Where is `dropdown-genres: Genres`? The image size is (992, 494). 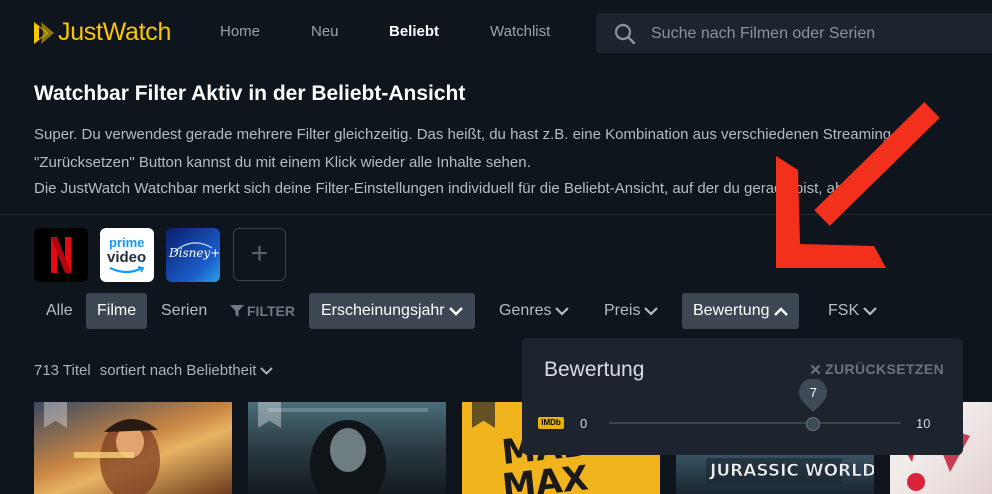
dropdown-genres: Genres is located at coordinates (534, 311).